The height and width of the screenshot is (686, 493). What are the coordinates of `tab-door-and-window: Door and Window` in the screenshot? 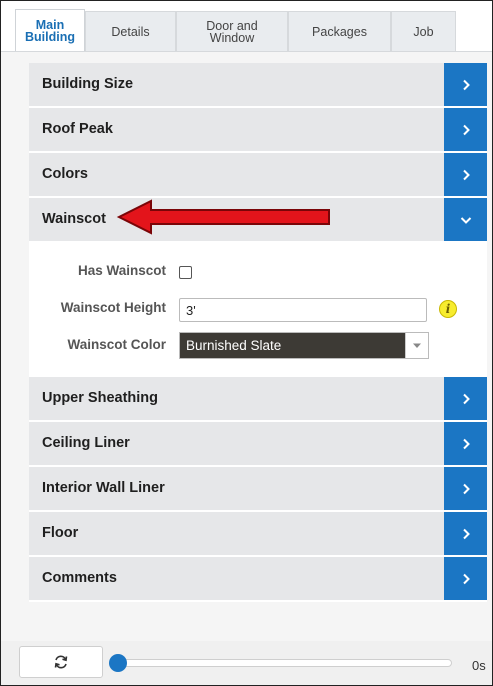 It's located at (232, 31).